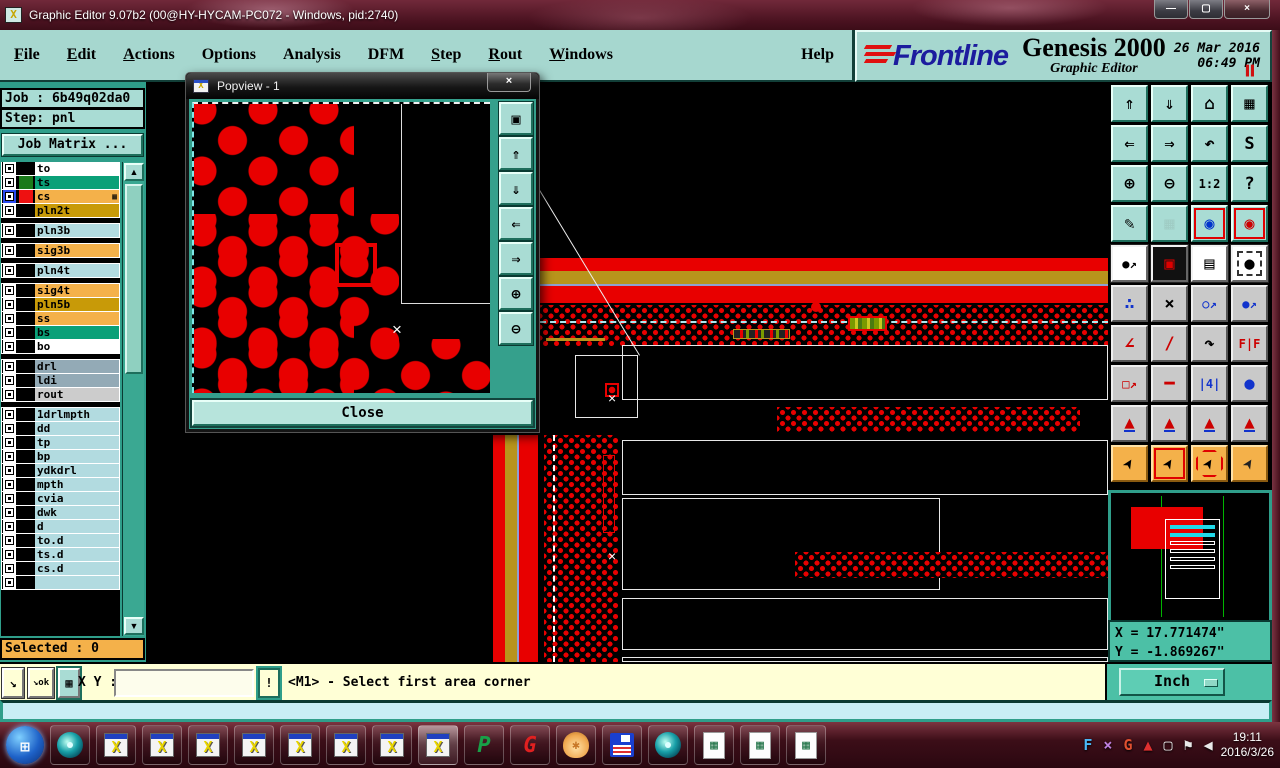  What do you see at coordinates (516, 188) in the screenshot?
I see `popview-pan-down-button: ⇓` at bounding box center [516, 188].